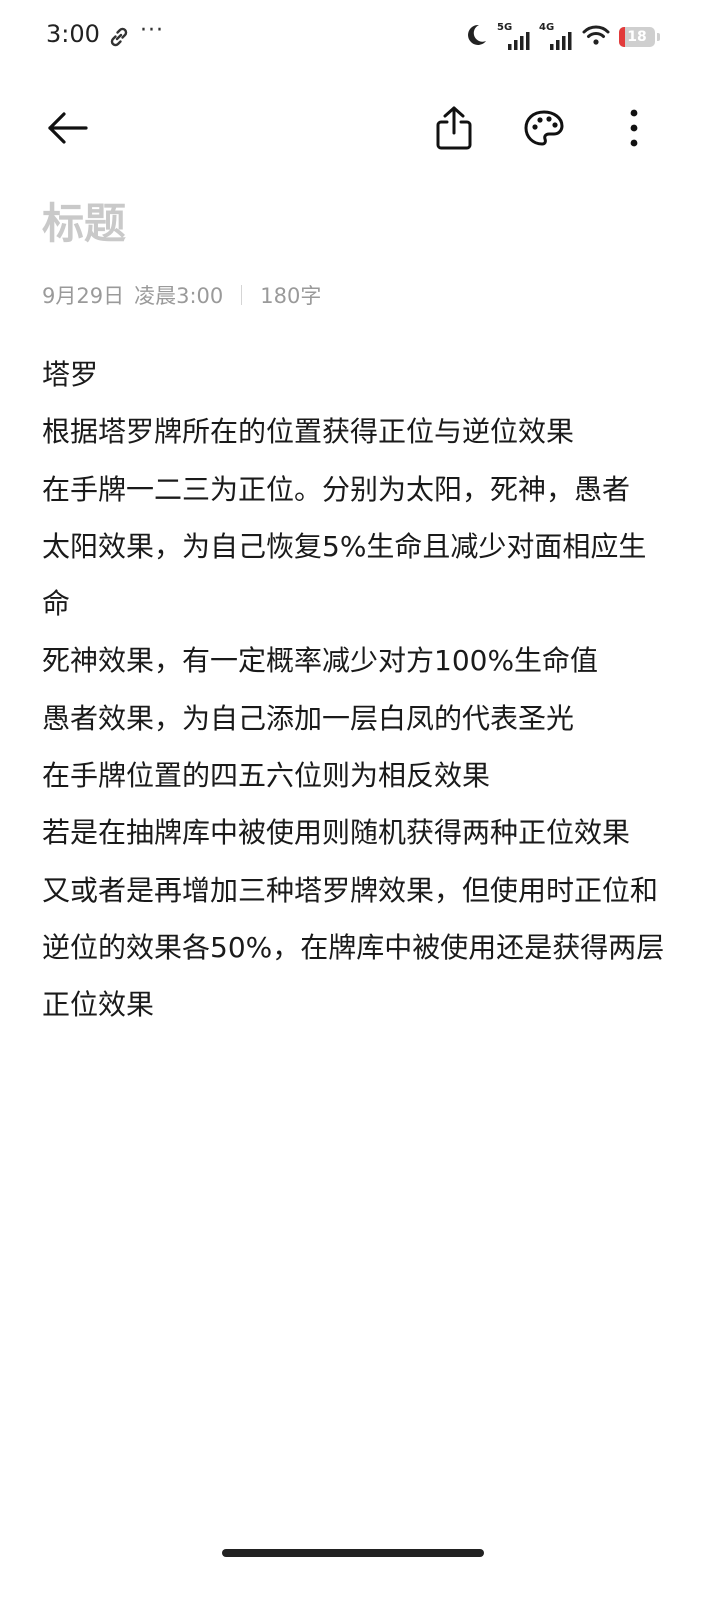 This screenshot has height=1601, width=720. Describe the element at coordinates (344, 575) in the screenshot. I see `note-line: 太阳效果，为自己恢复5%生命且减少对面相应生命` at that location.